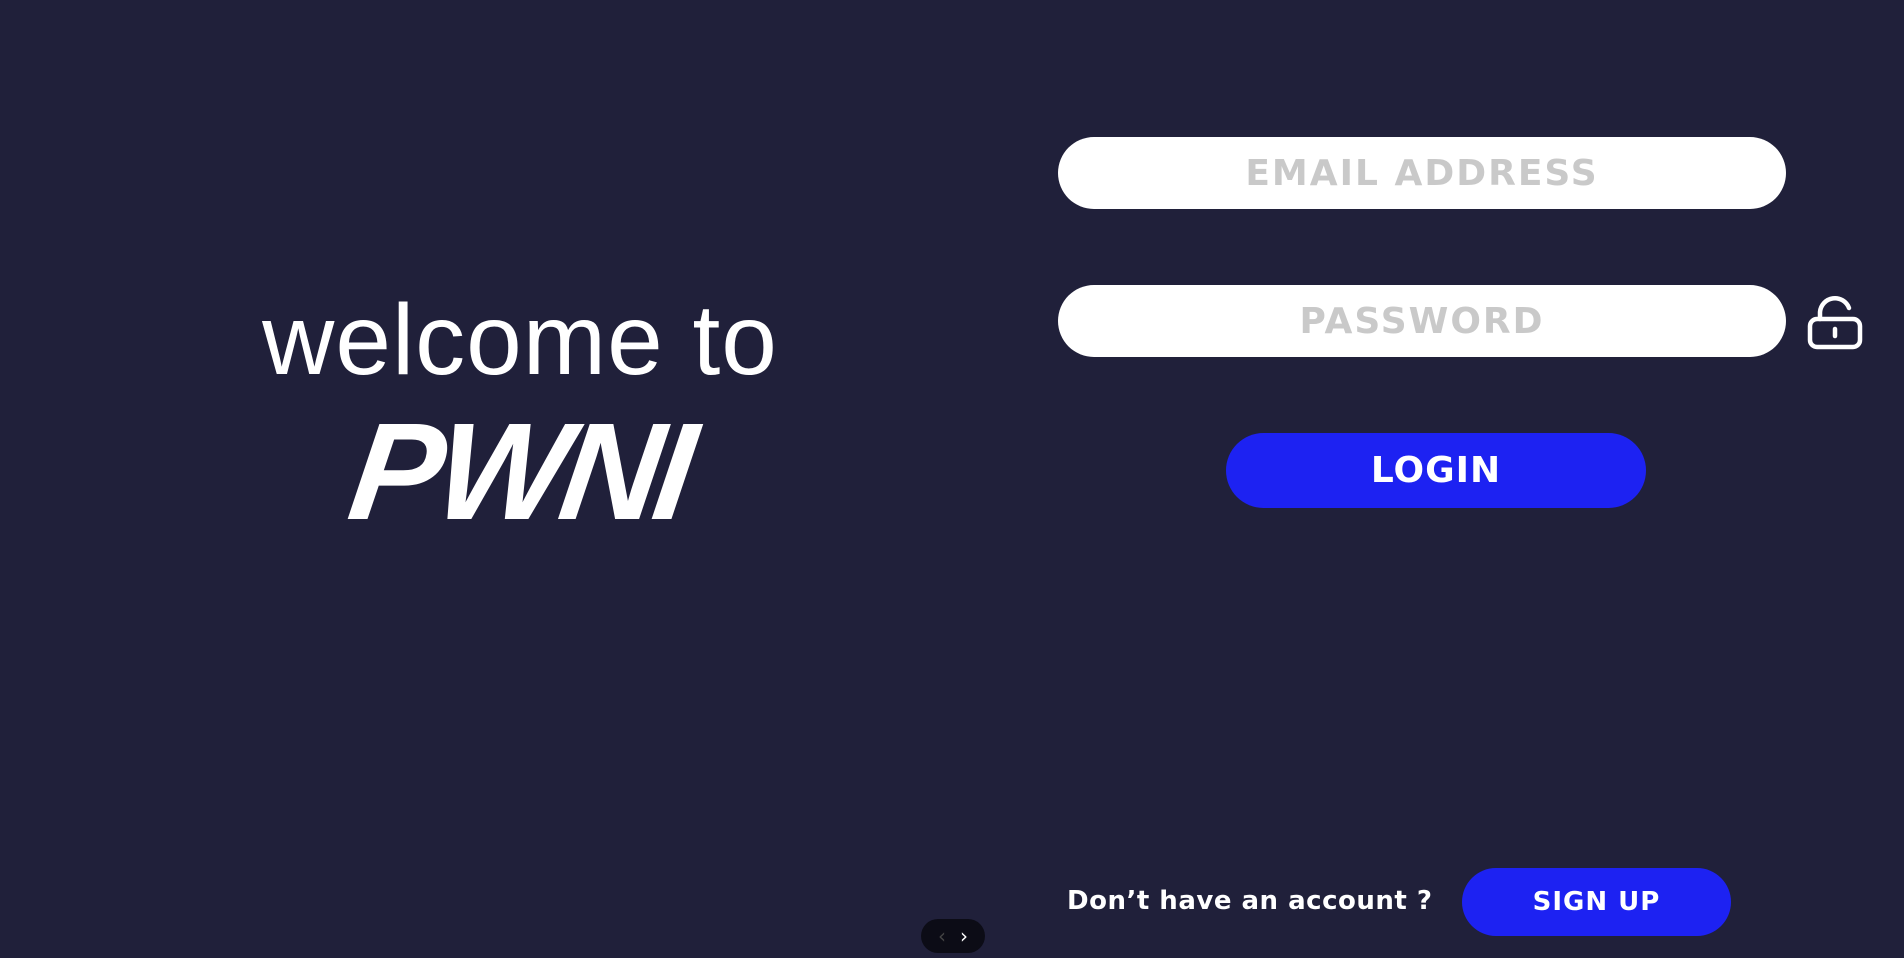 The image size is (1904, 958). Describe the element at coordinates (1835, 322) in the screenshot. I see `lock-open-icon` at that location.